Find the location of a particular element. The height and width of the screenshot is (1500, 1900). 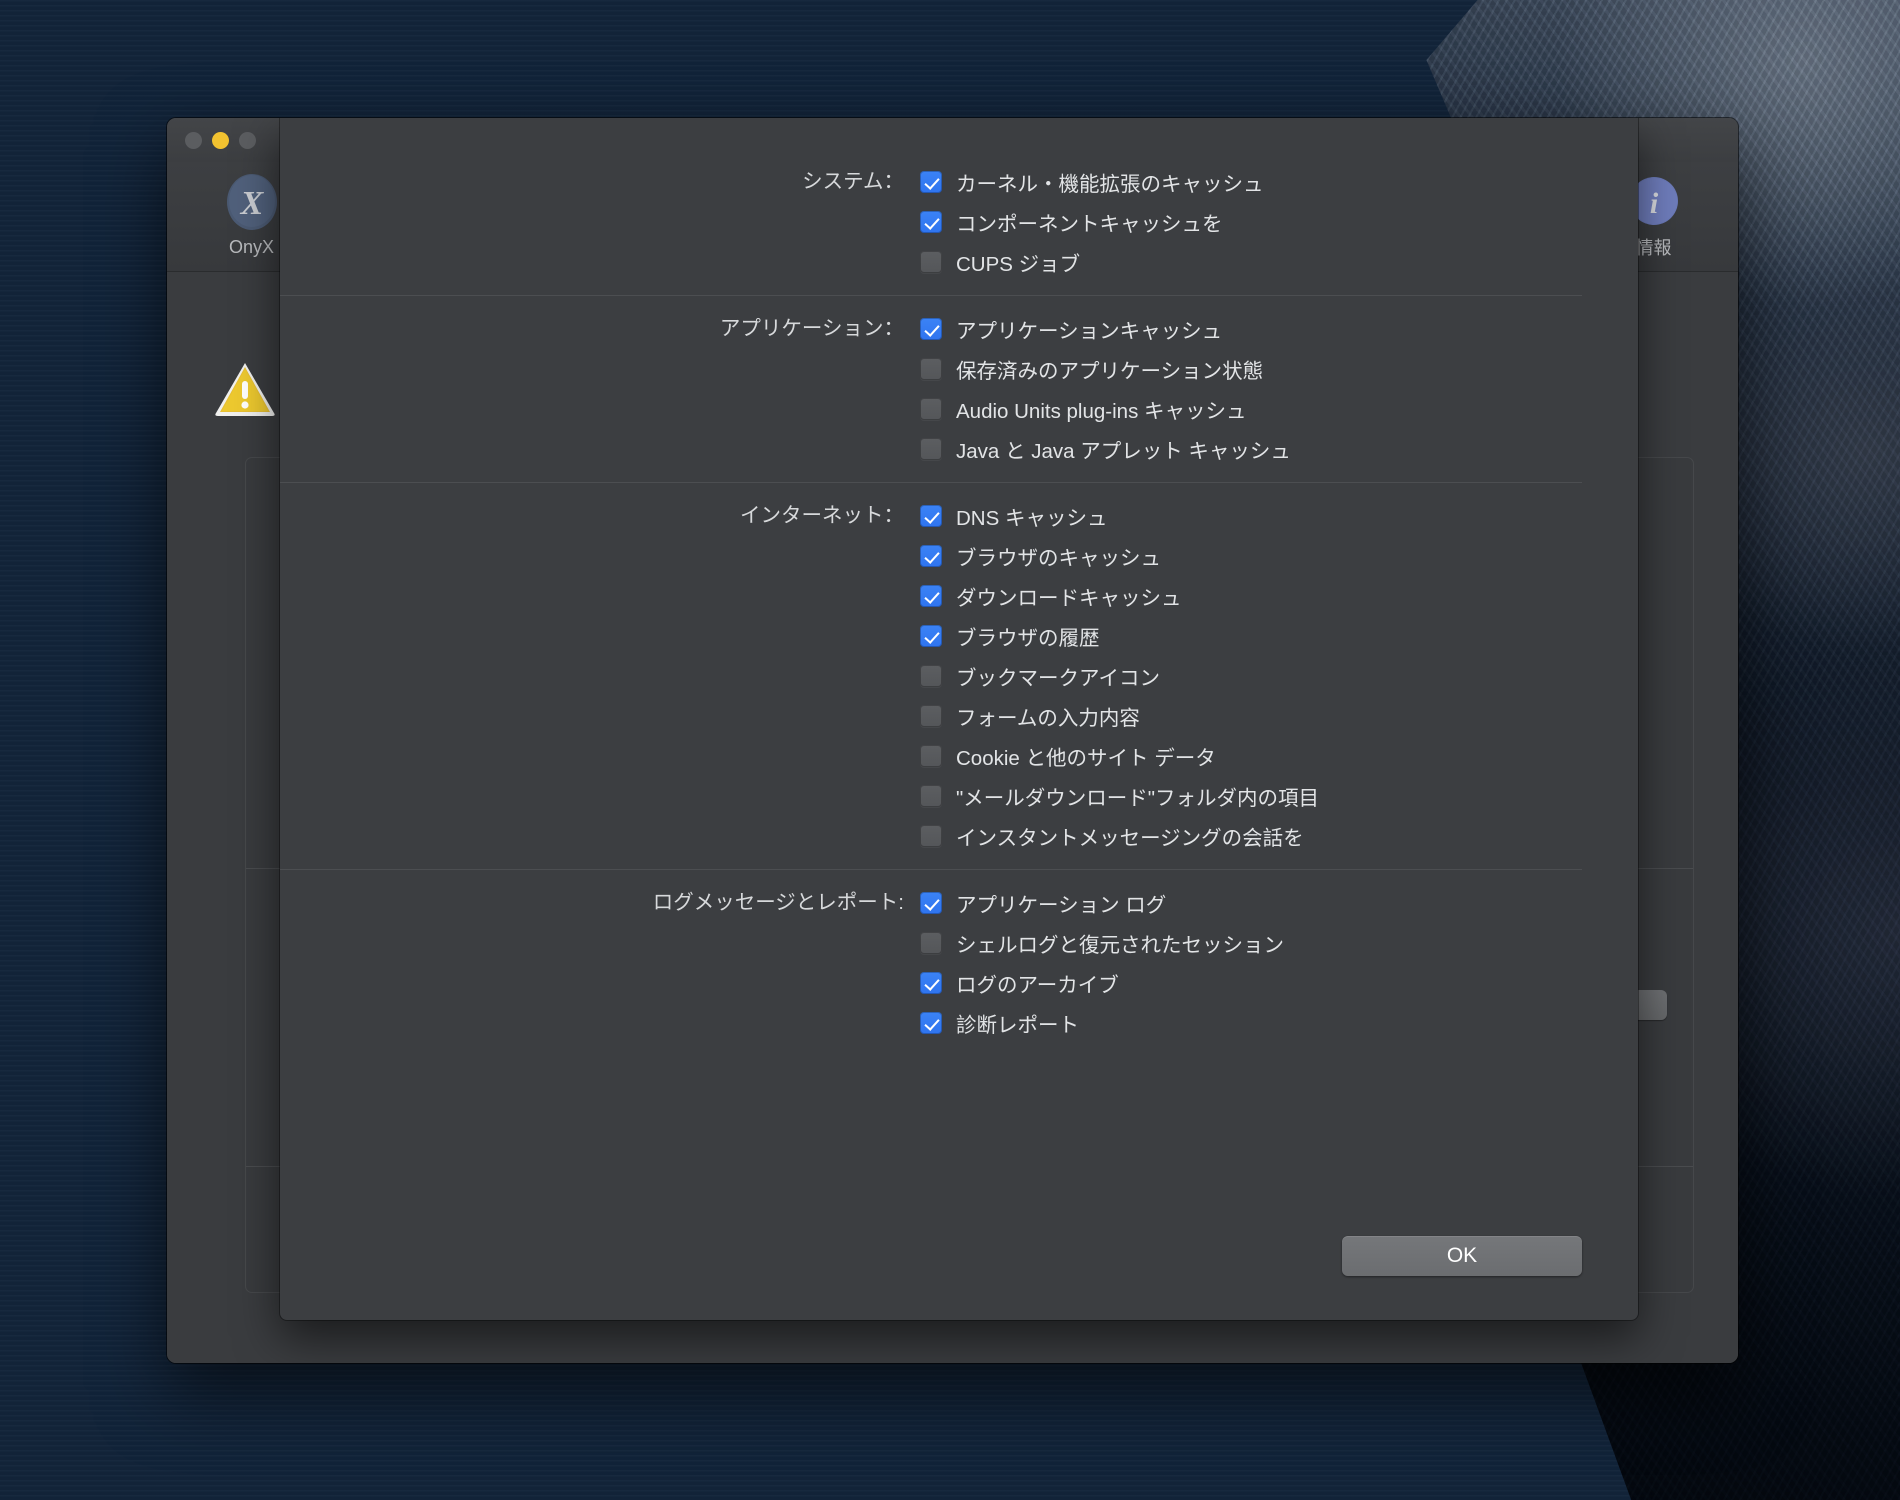

checkbox-label: Java と Java アプレット キャッシュ is located at coordinates (1123, 451).